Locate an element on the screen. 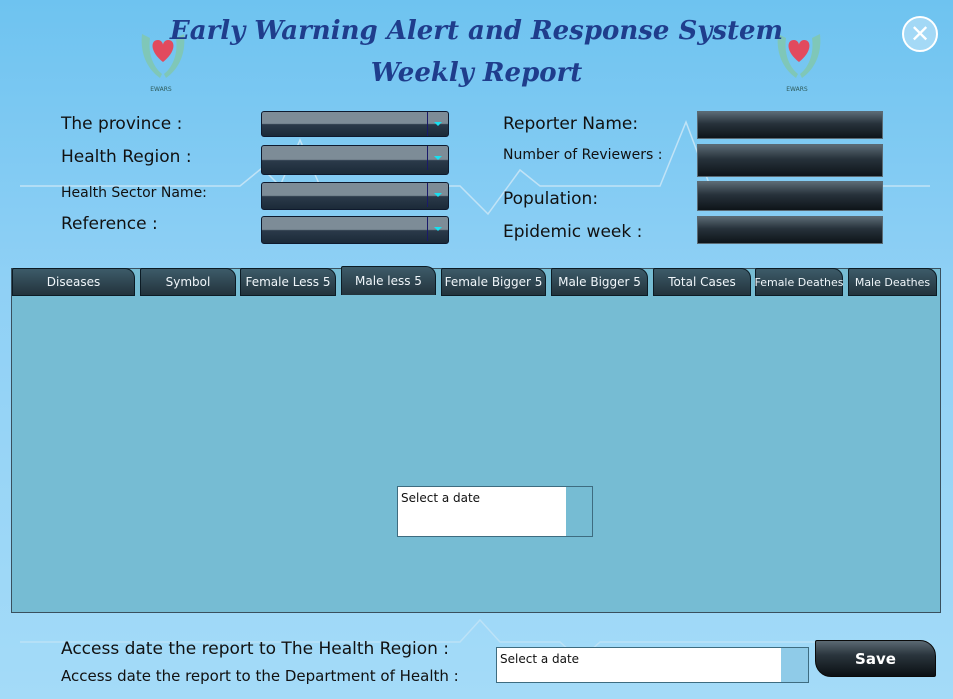 Image resolution: width=953 pixels, height=699 pixels. tab-female-deathes: Female Deathes is located at coordinates (799, 282).